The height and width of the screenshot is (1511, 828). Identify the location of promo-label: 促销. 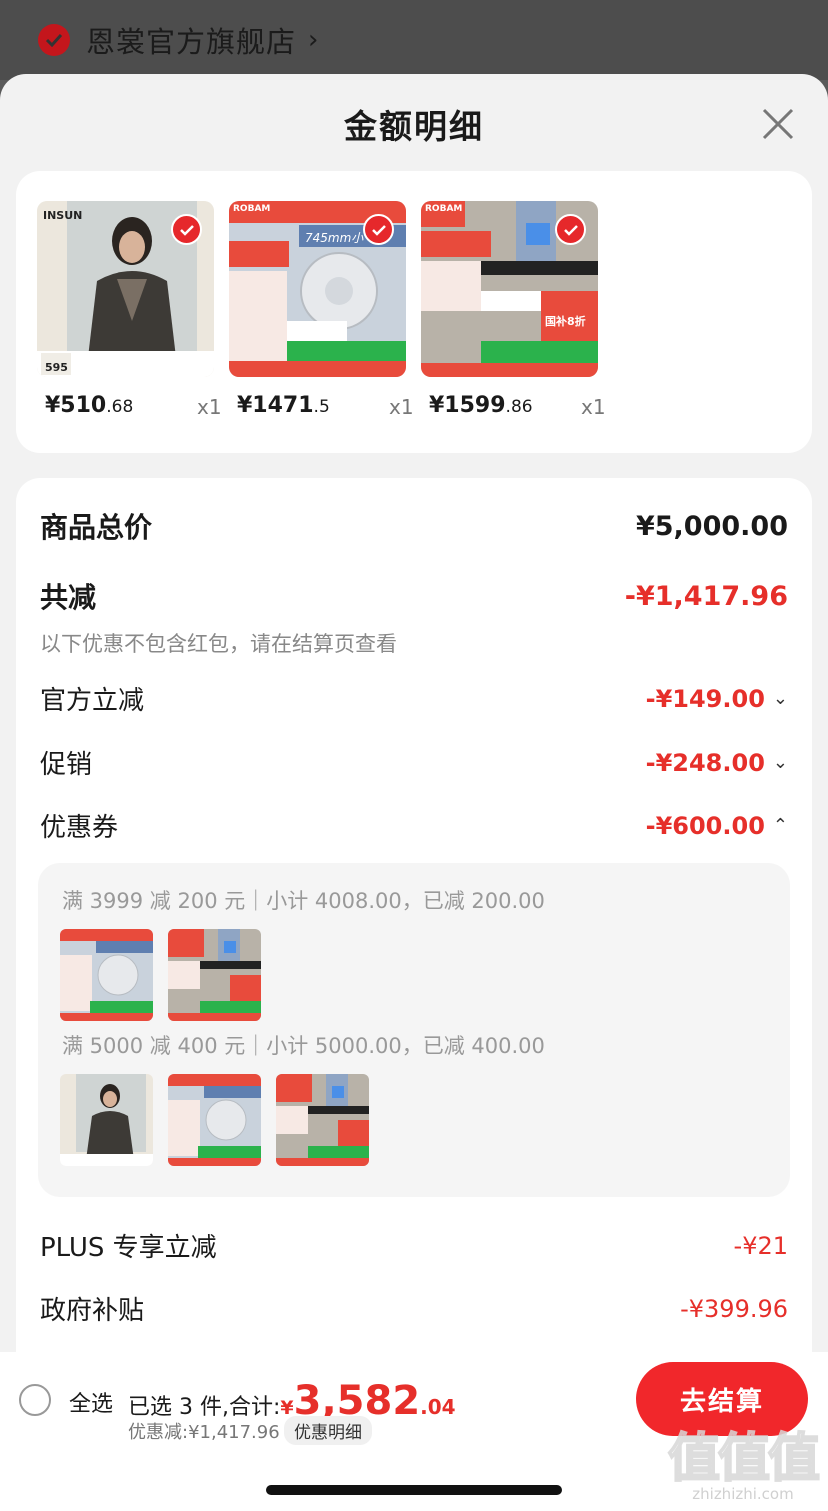
(66, 765).